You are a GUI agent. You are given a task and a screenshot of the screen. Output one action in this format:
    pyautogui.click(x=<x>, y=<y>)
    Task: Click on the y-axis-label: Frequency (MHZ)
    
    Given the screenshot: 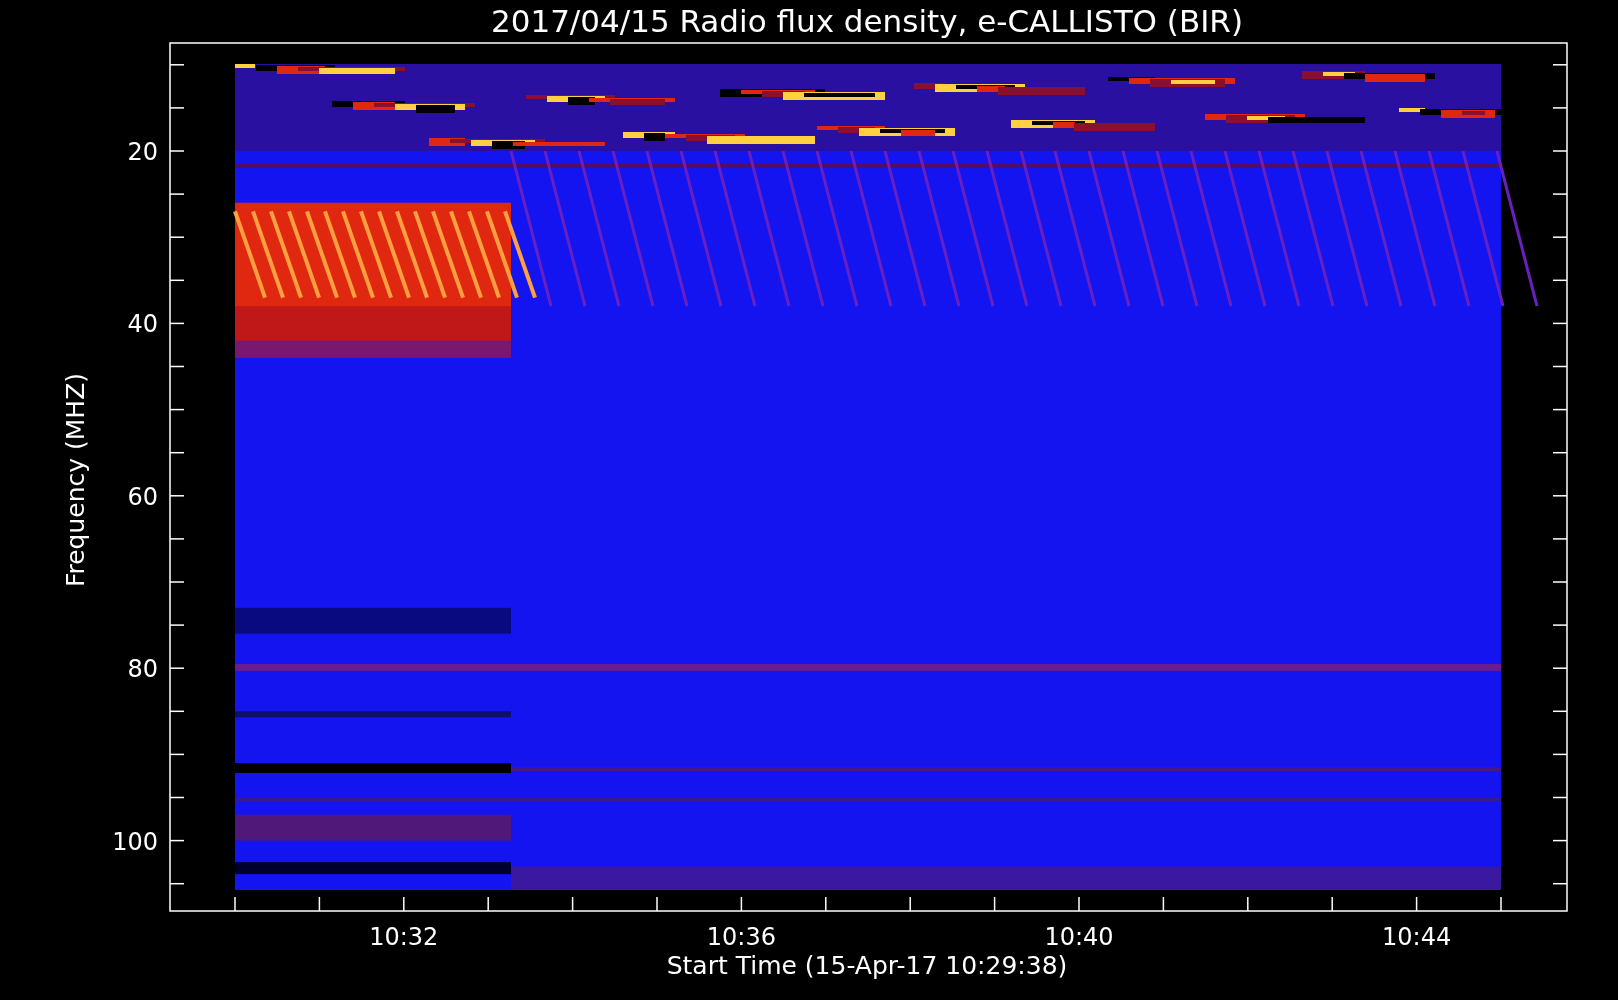 What is the action you would take?
    pyautogui.click(x=75, y=480)
    